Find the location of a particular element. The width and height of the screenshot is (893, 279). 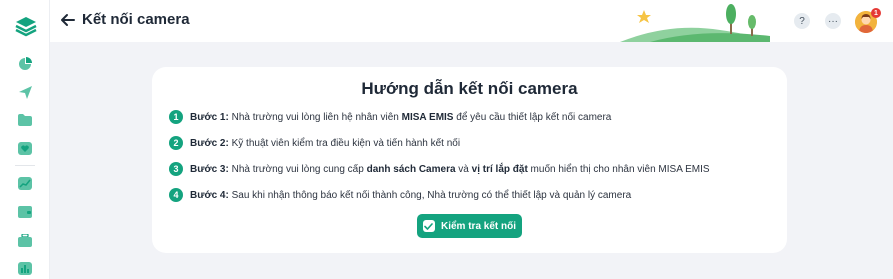

step-number: 1 is located at coordinates (176, 117).